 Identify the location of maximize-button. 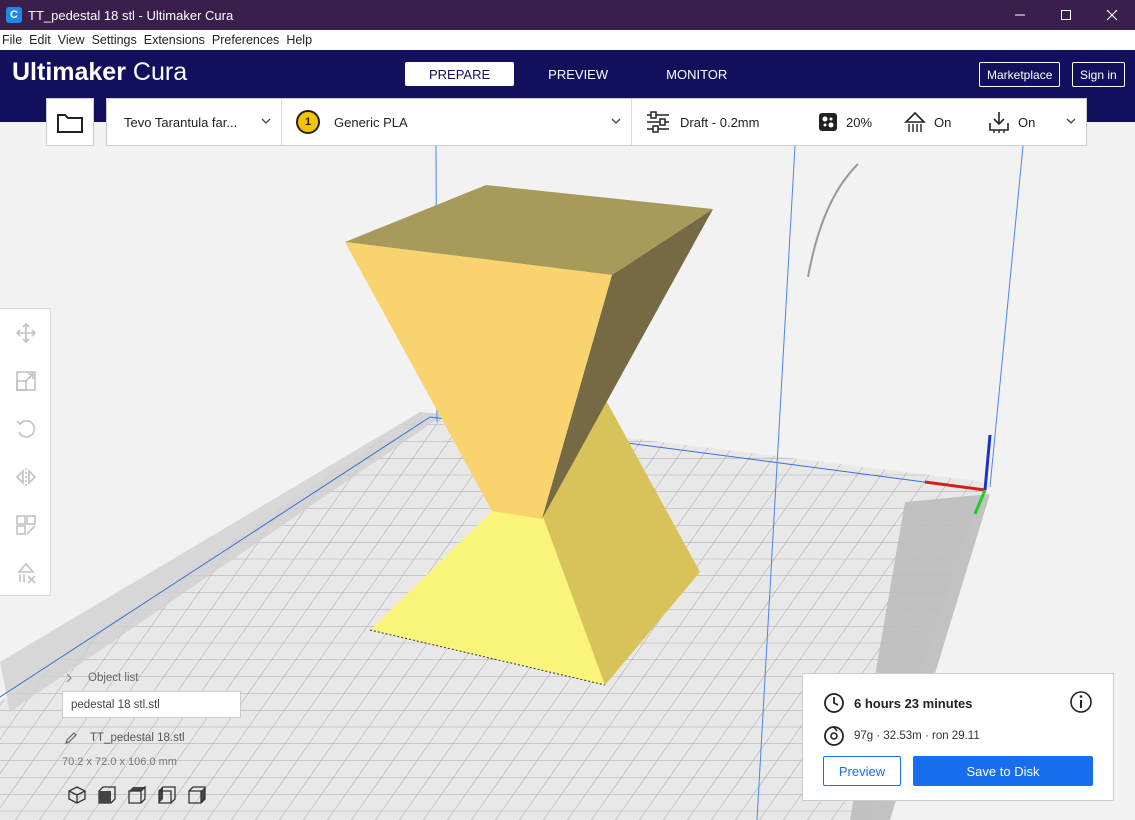
(1066, 15).